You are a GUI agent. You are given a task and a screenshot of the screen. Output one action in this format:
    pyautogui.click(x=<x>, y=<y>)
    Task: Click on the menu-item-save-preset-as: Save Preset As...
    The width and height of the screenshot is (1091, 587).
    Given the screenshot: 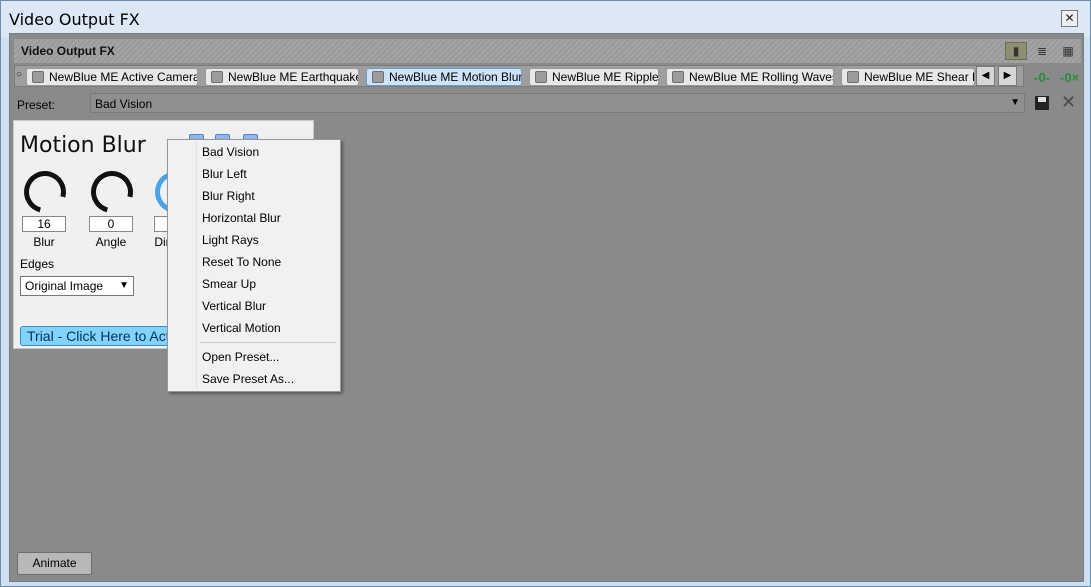 What is the action you would take?
    pyautogui.click(x=248, y=379)
    